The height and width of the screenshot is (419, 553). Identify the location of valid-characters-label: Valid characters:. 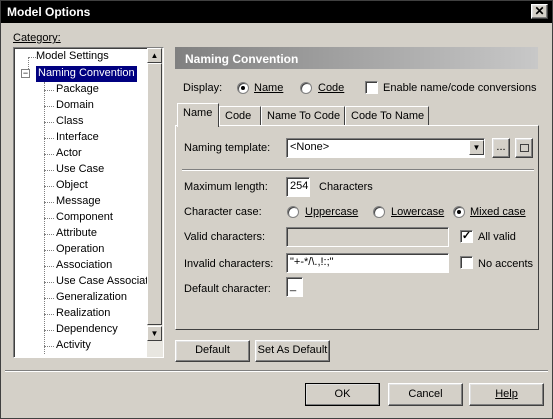
(225, 237).